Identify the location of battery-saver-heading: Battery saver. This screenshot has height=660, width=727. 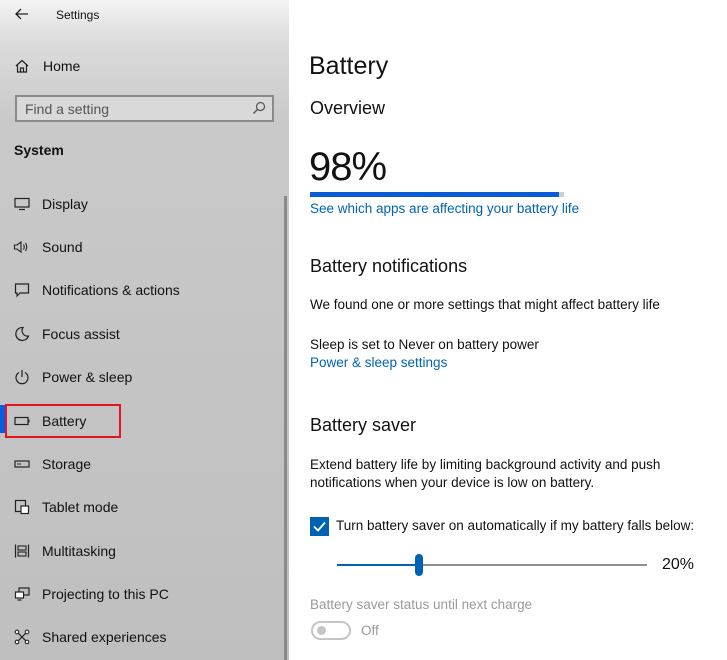
(363, 425).